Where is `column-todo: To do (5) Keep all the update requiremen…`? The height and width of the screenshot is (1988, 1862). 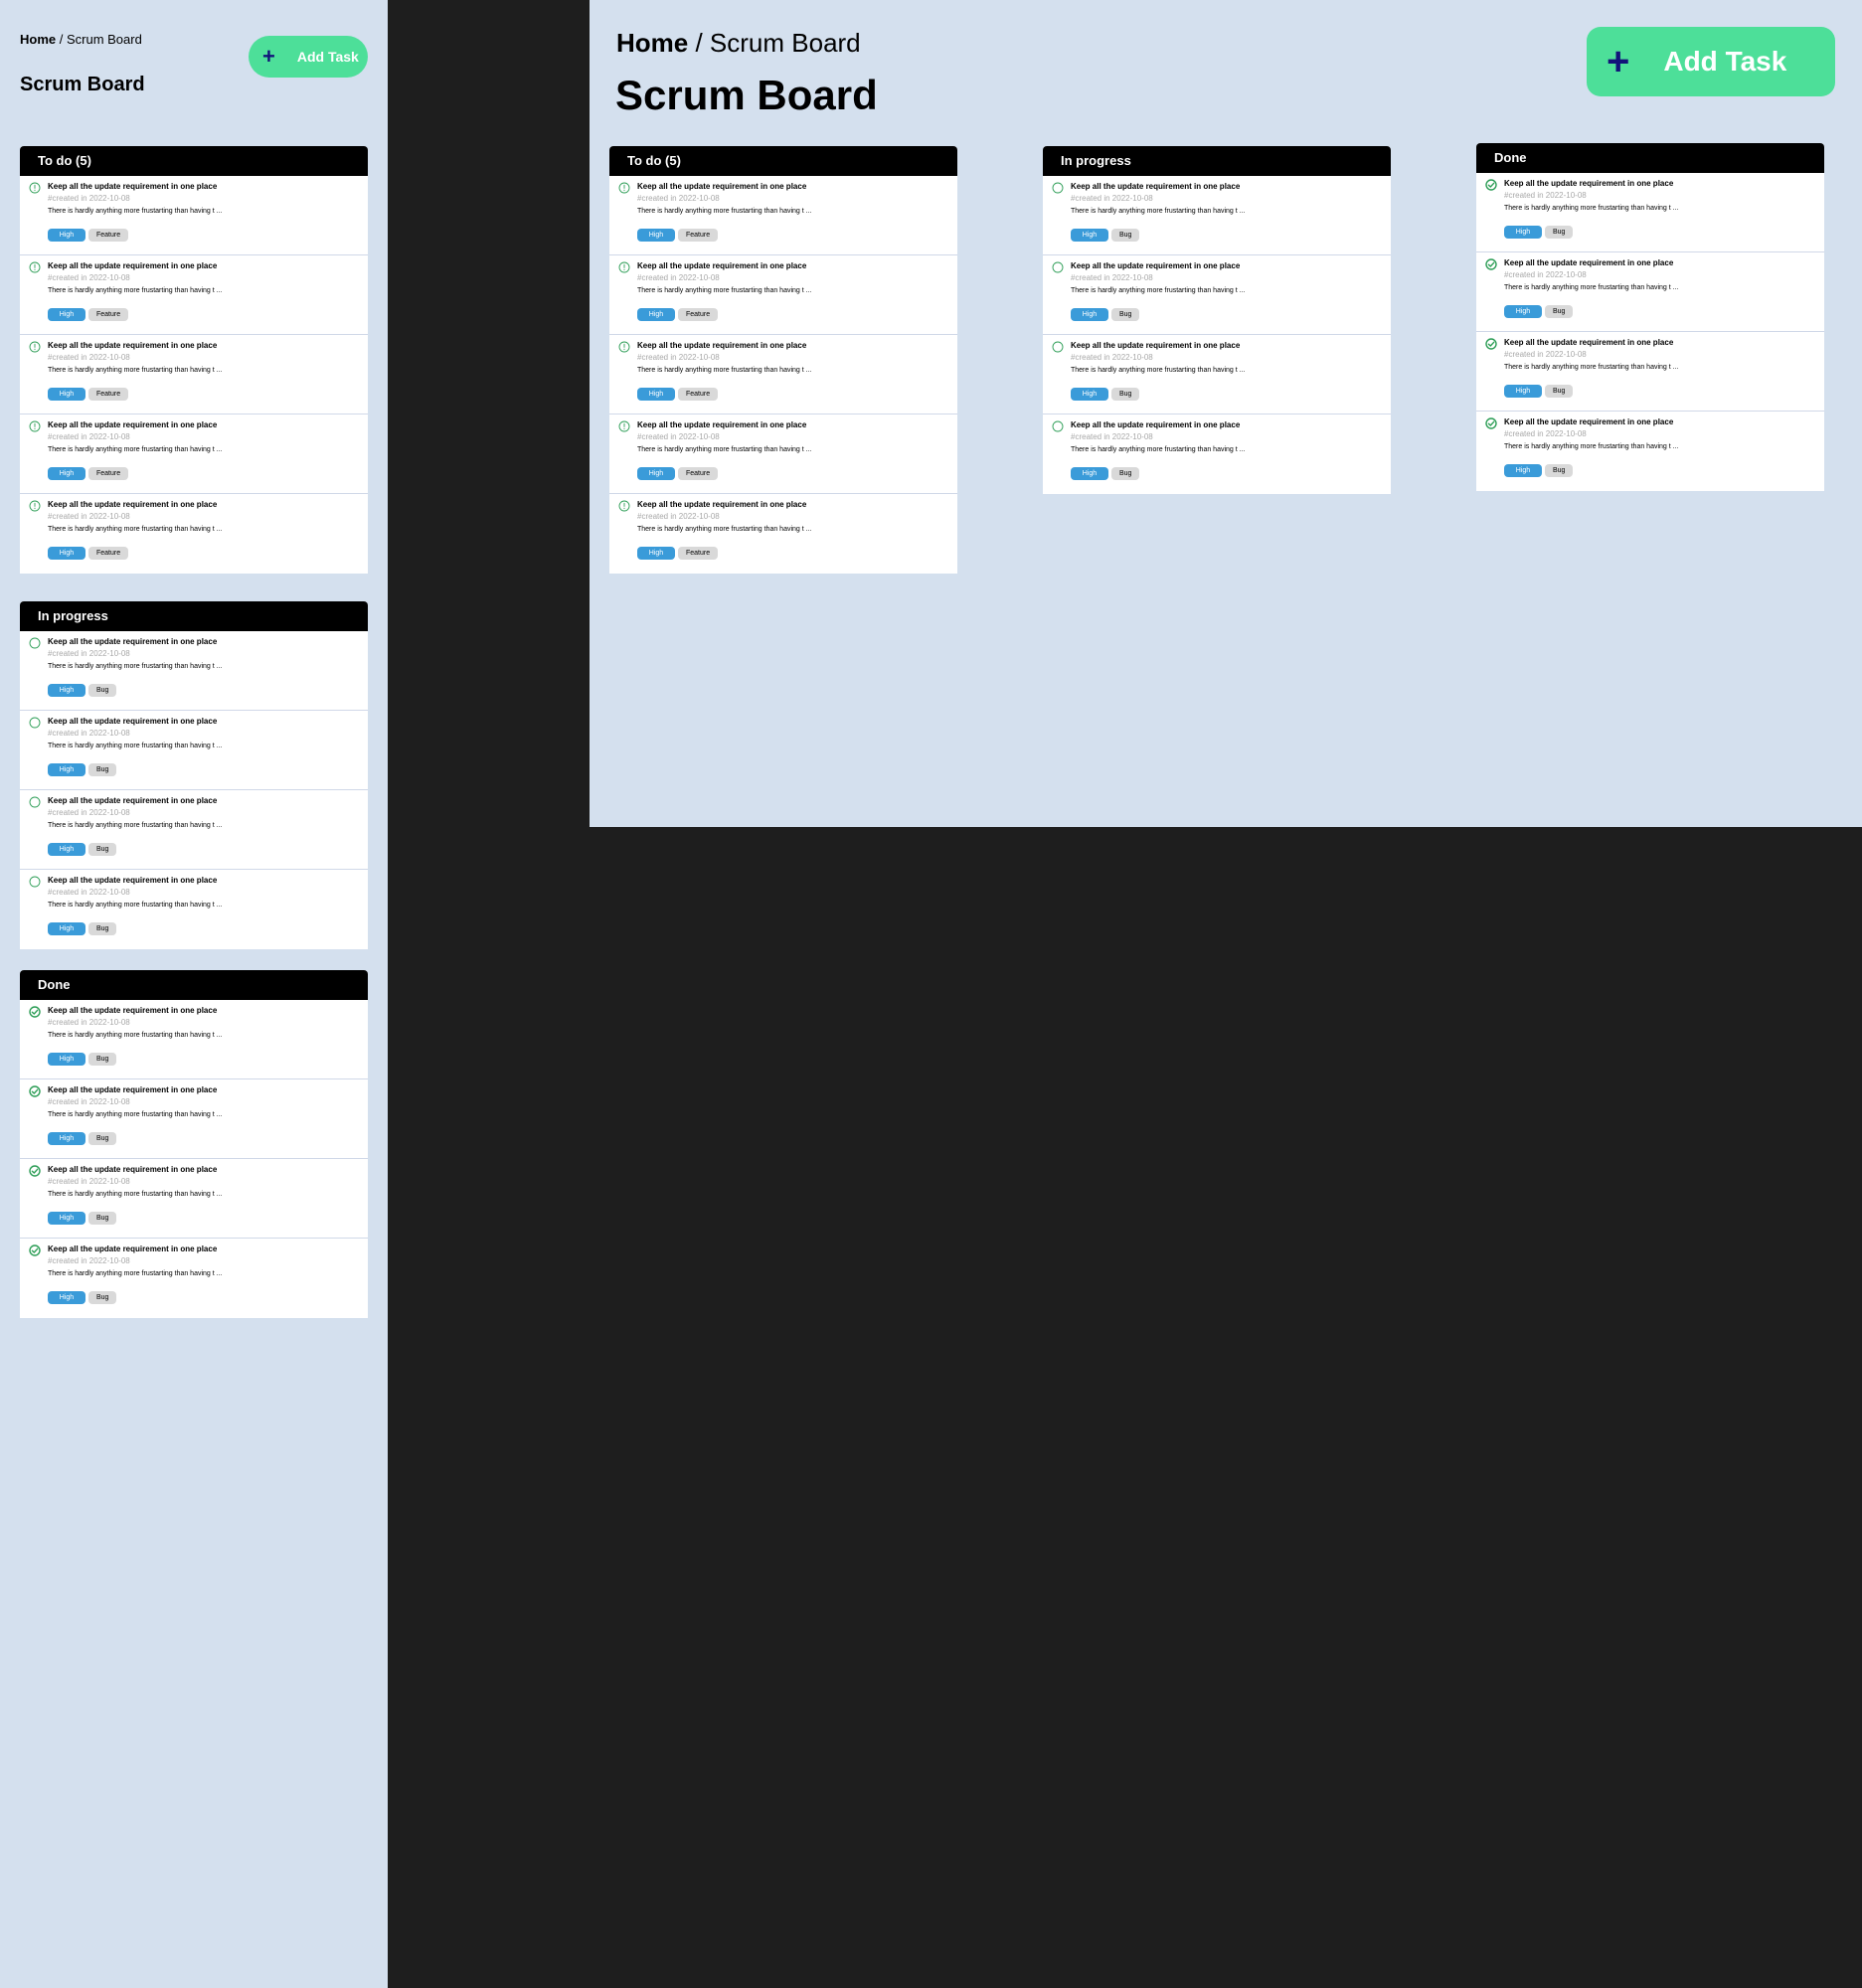
column-todo: To do (5) Keep all the update requiremen… is located at coordinates (194, 360).